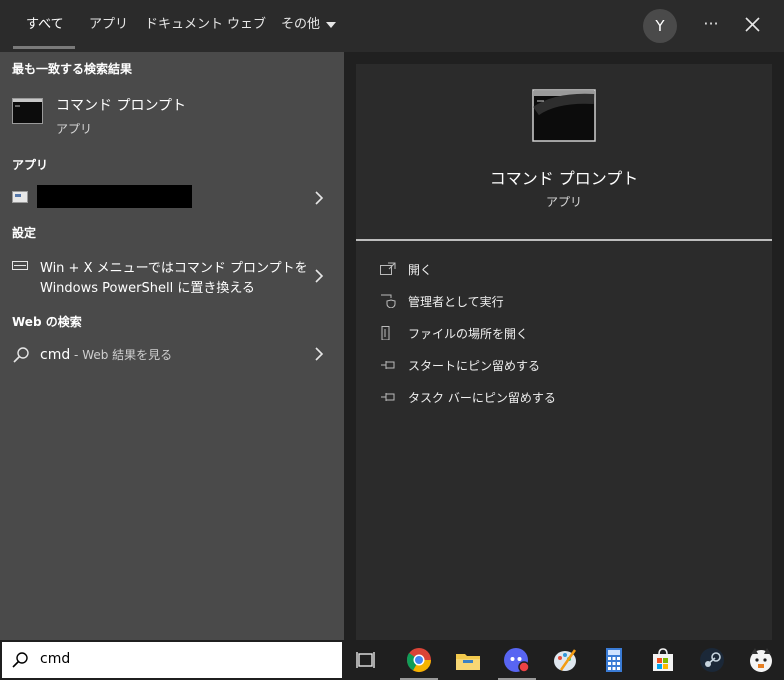  I want to click on tab-more: その他, so click(309, 26).